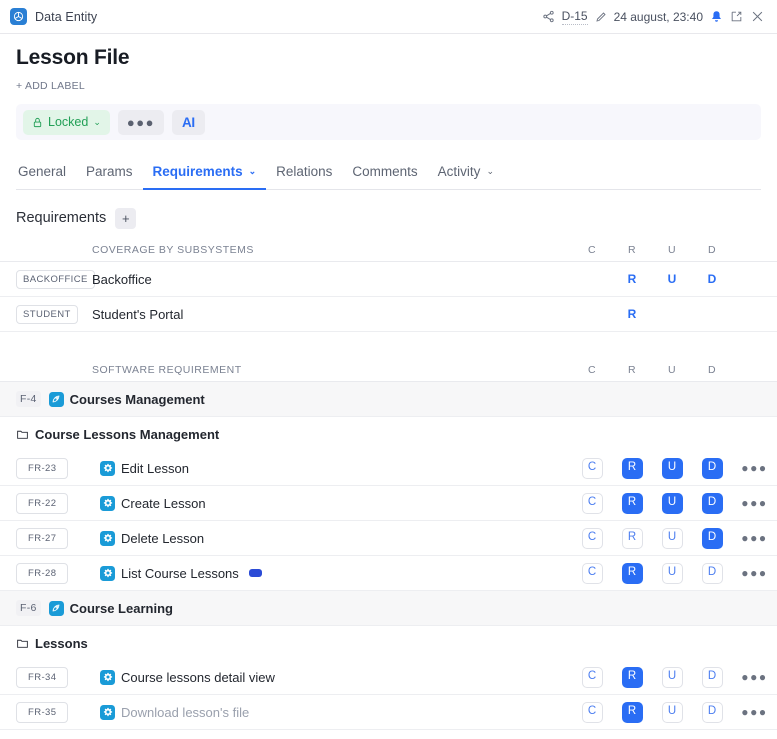  Describe the element at coordinates (672, 279) in the screenshot. I see `coverage-u: U` at that location.